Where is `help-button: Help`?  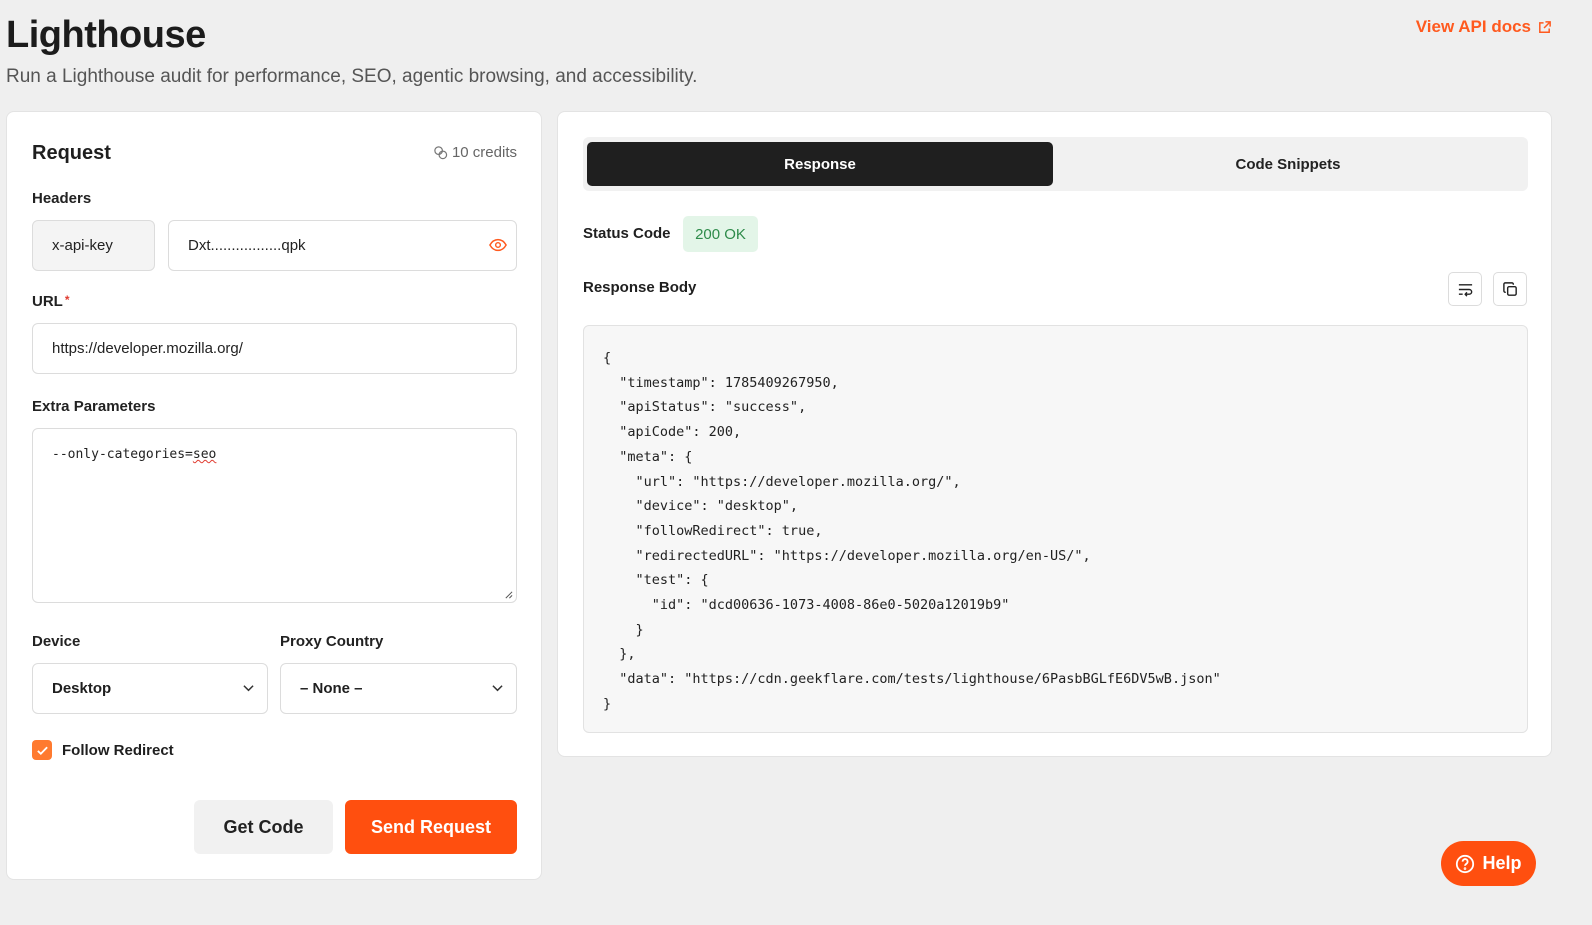
help-button: Help is located at coordinates (1488, 863).